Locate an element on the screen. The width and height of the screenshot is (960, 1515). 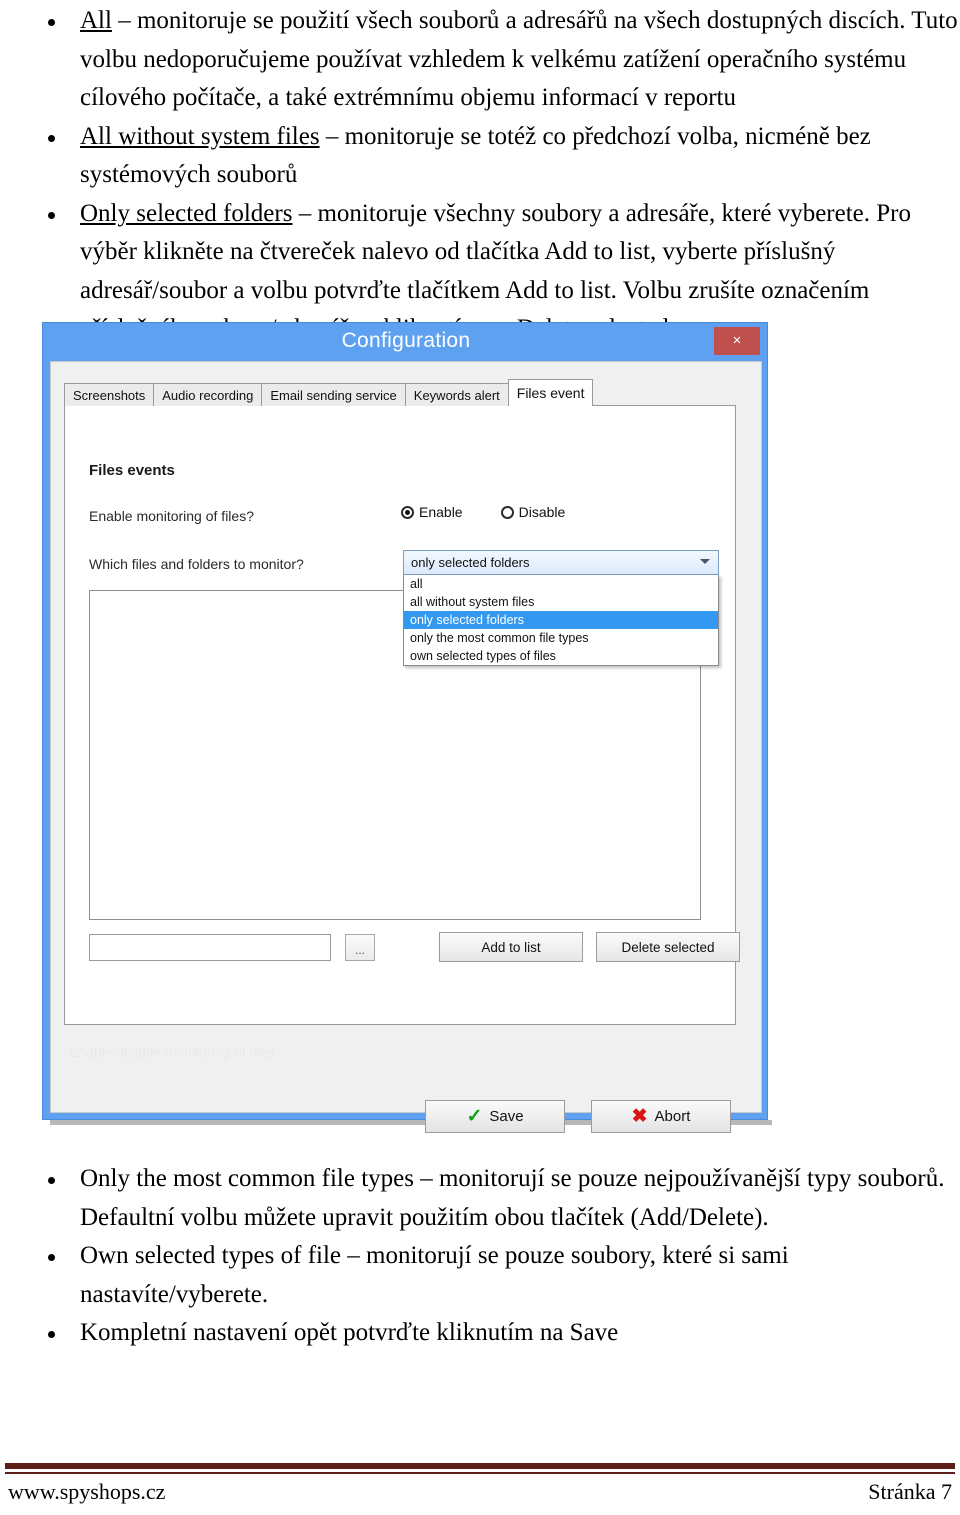
check-icon: ✓ is located at coordinates (474, 1116).